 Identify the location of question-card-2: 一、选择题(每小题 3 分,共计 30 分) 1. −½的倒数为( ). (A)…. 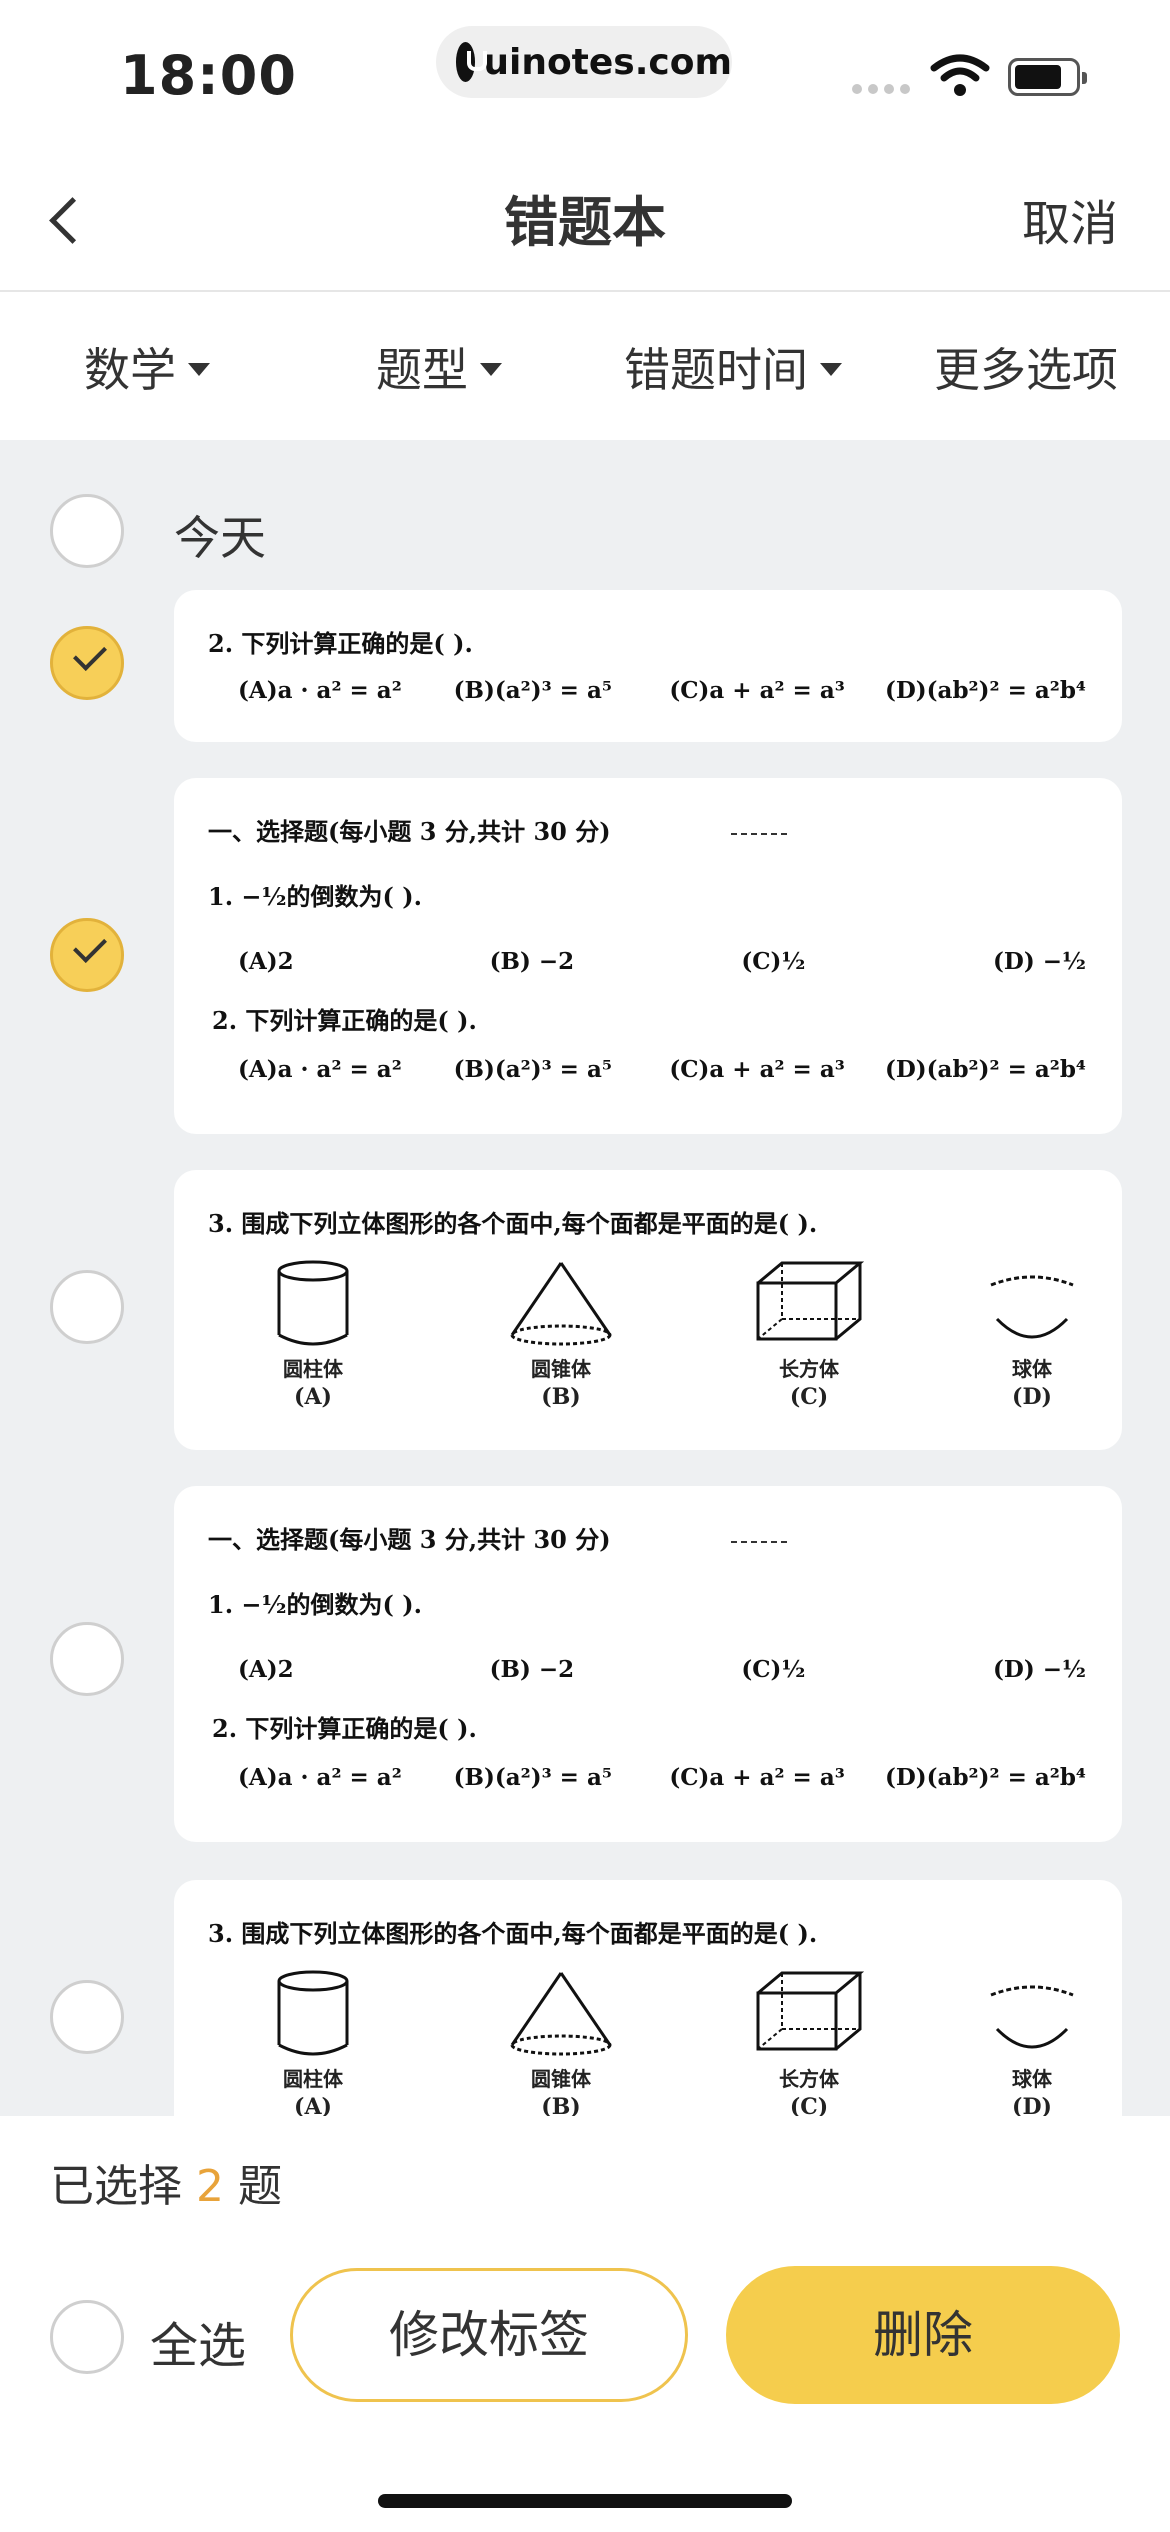
(648, 956).